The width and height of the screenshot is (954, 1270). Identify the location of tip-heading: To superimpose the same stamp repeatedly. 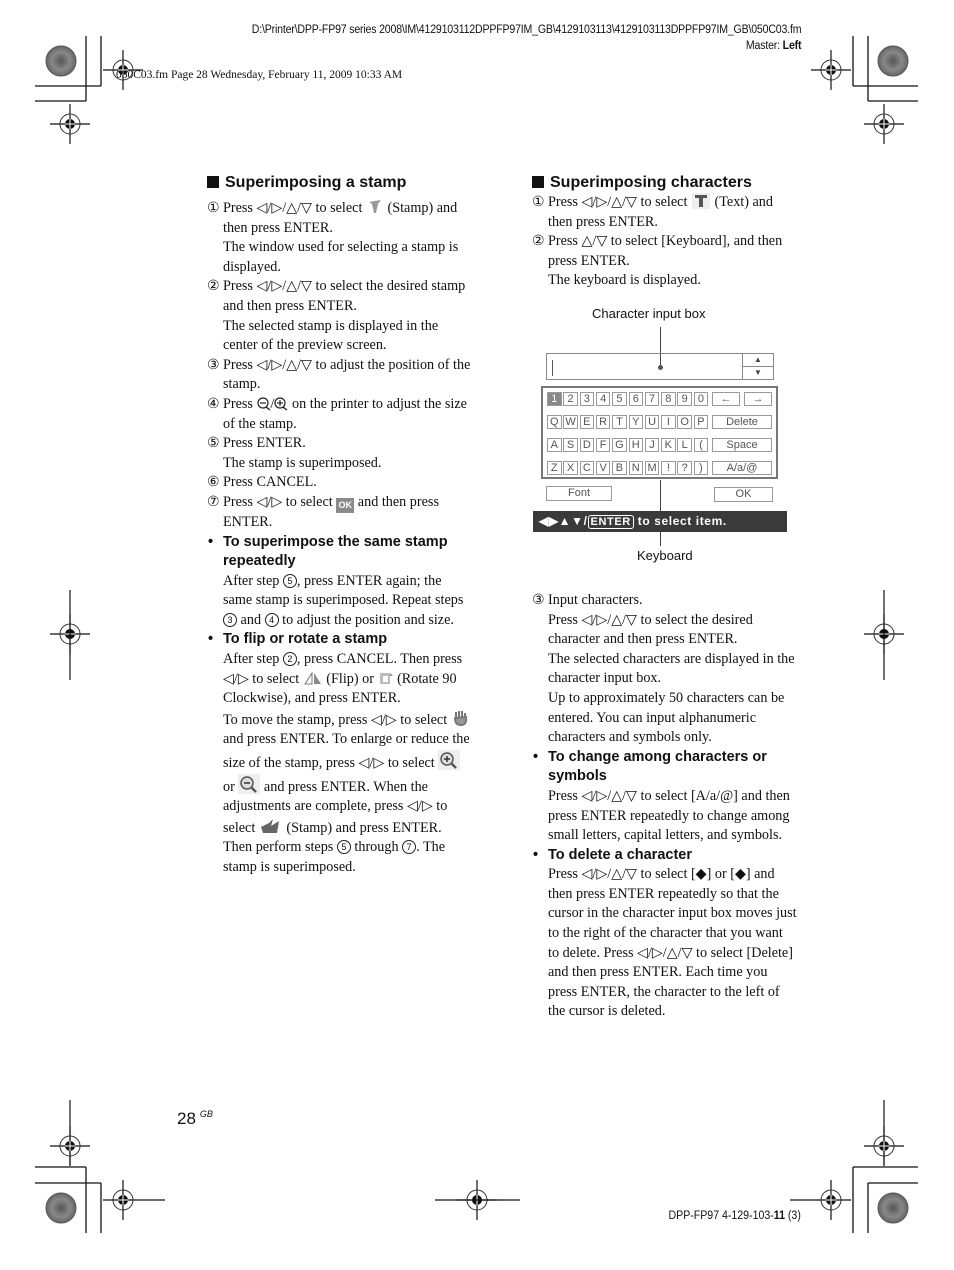
(339, 552).